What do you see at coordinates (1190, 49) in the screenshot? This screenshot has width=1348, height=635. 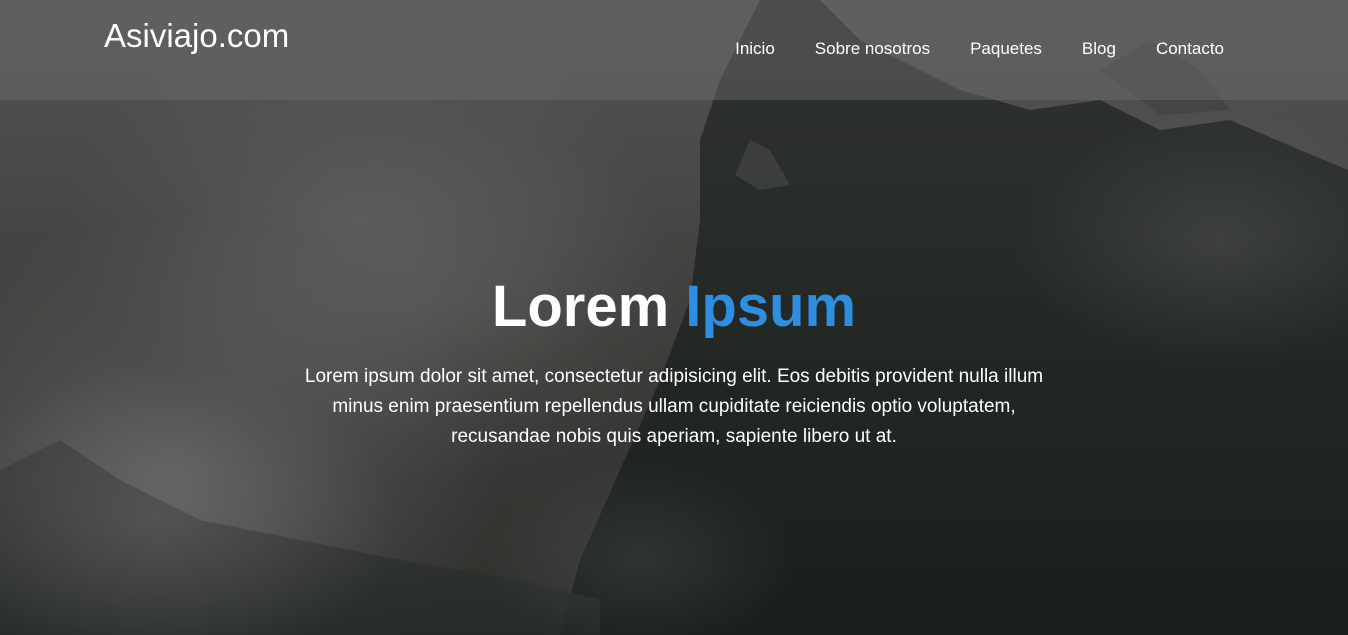 I see `nav-contacto: Contacto` at bounding box center [1190, 49].